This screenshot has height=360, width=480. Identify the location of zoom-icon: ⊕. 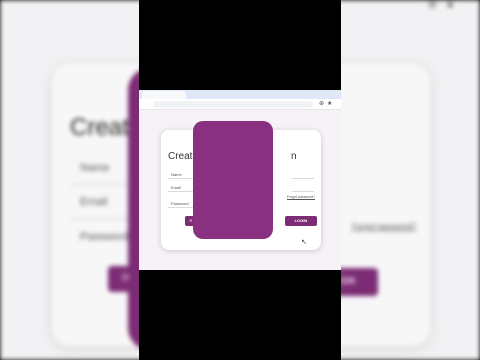
(321, 103).